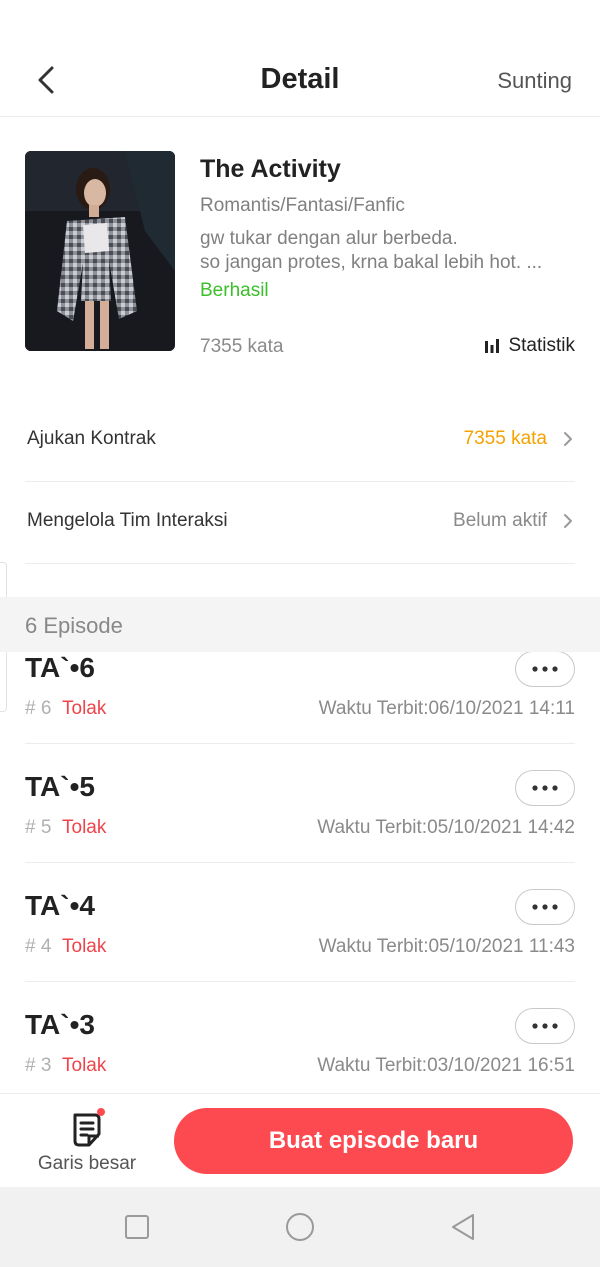  Describe the element at coordinates (373, 1141) in the screenshot. I see `create-new-episode-button: Buat episode baru` at that location.